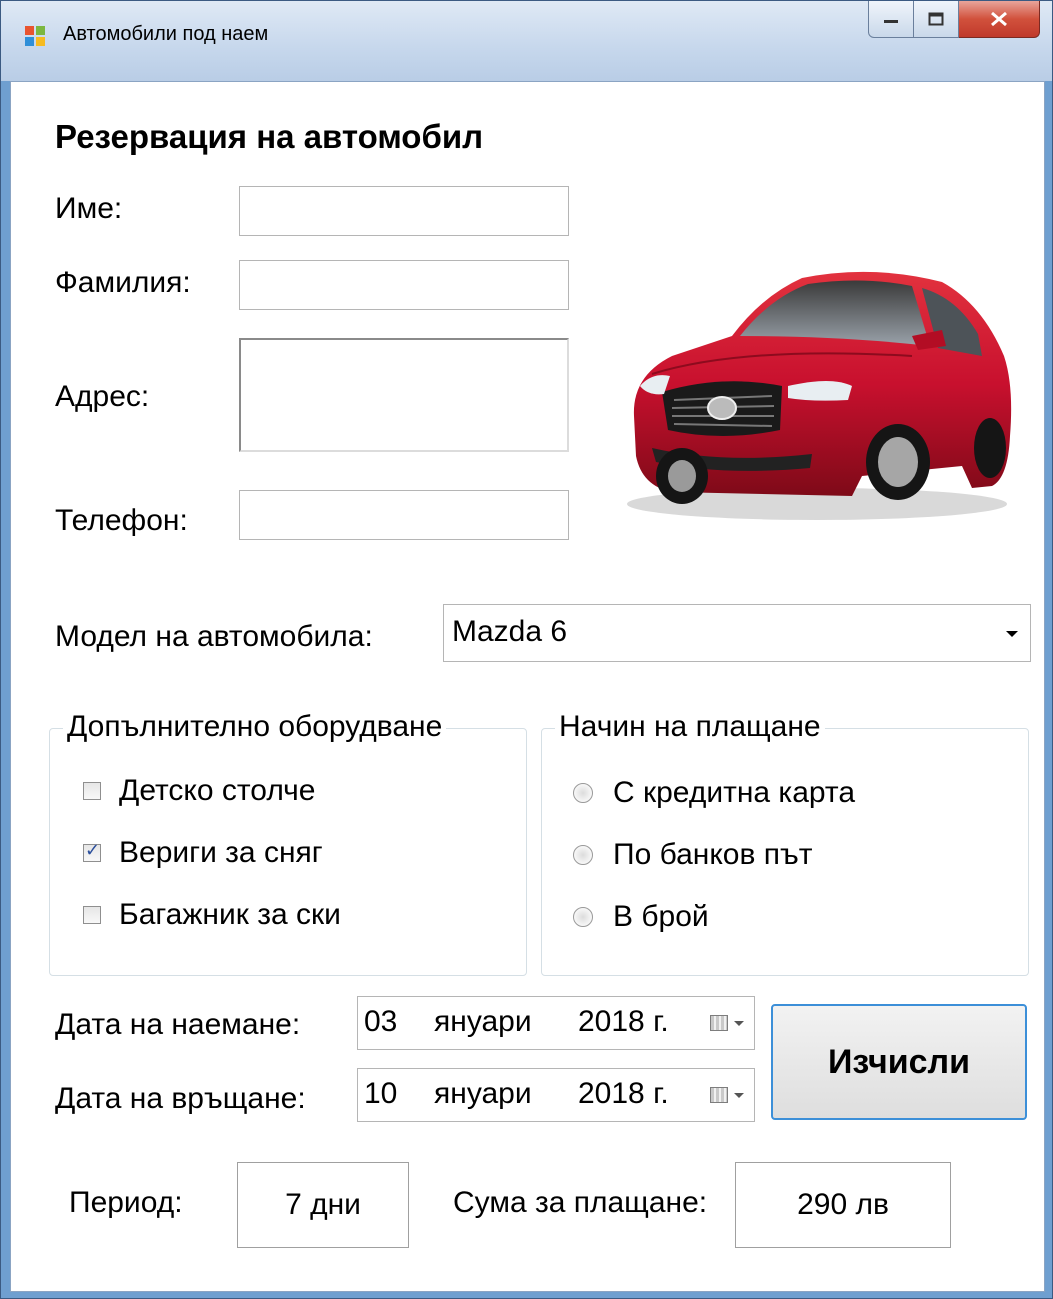 The image size is (1053, 1299). What do you see at coordinates (89, 208) in the screenshot?
I see `first-name-label: Име:` at bounding box center [89, 208].